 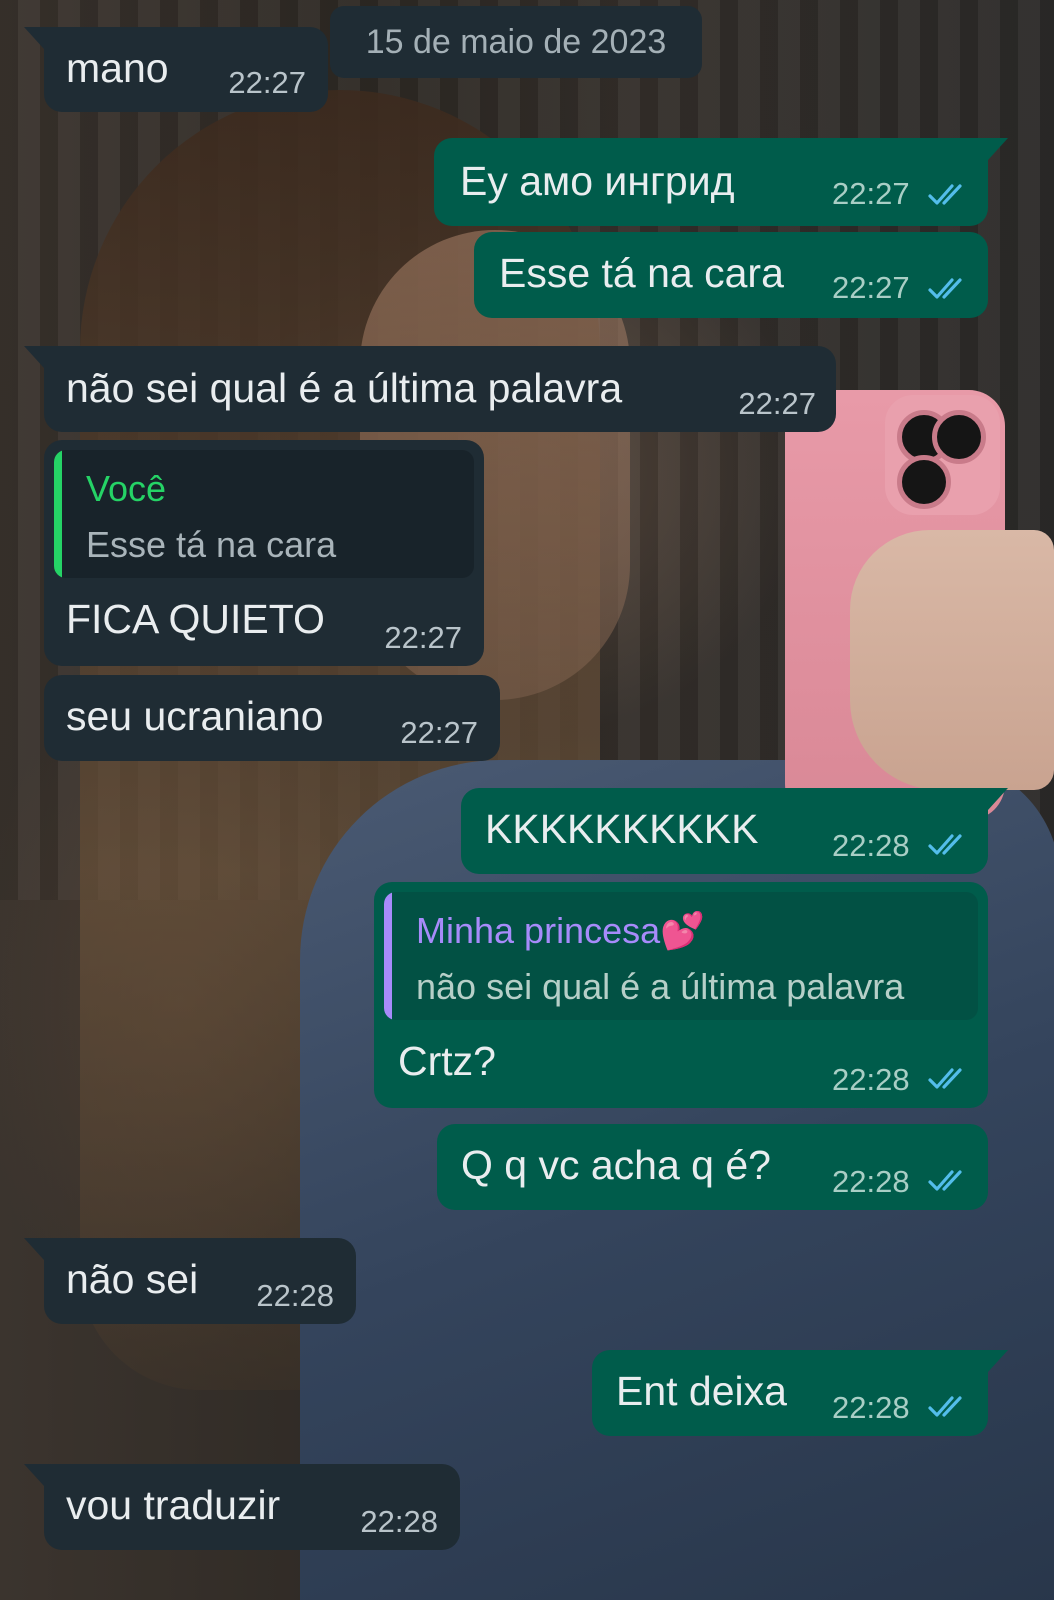 I want to click on message-outgoing: KKKKKKKKKK 22:28, so click(x=734, y=831).